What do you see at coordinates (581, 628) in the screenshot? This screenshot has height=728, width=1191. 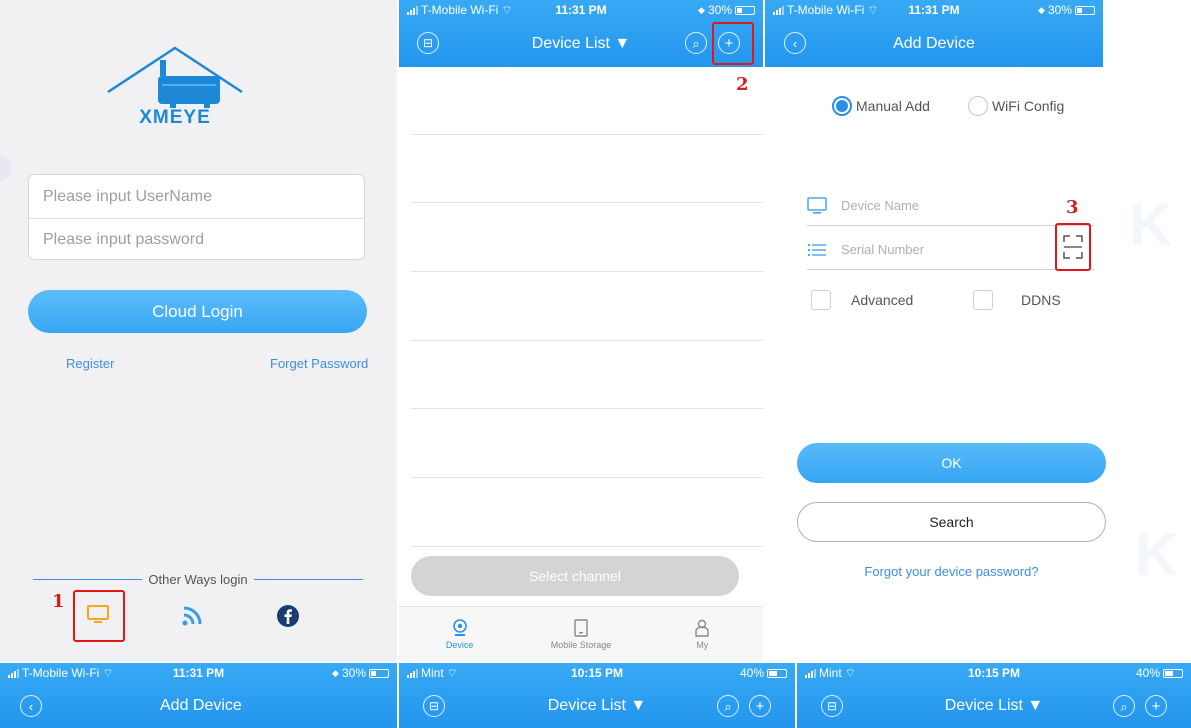 I see `tablet-icon` at bounding box center [581, 628].